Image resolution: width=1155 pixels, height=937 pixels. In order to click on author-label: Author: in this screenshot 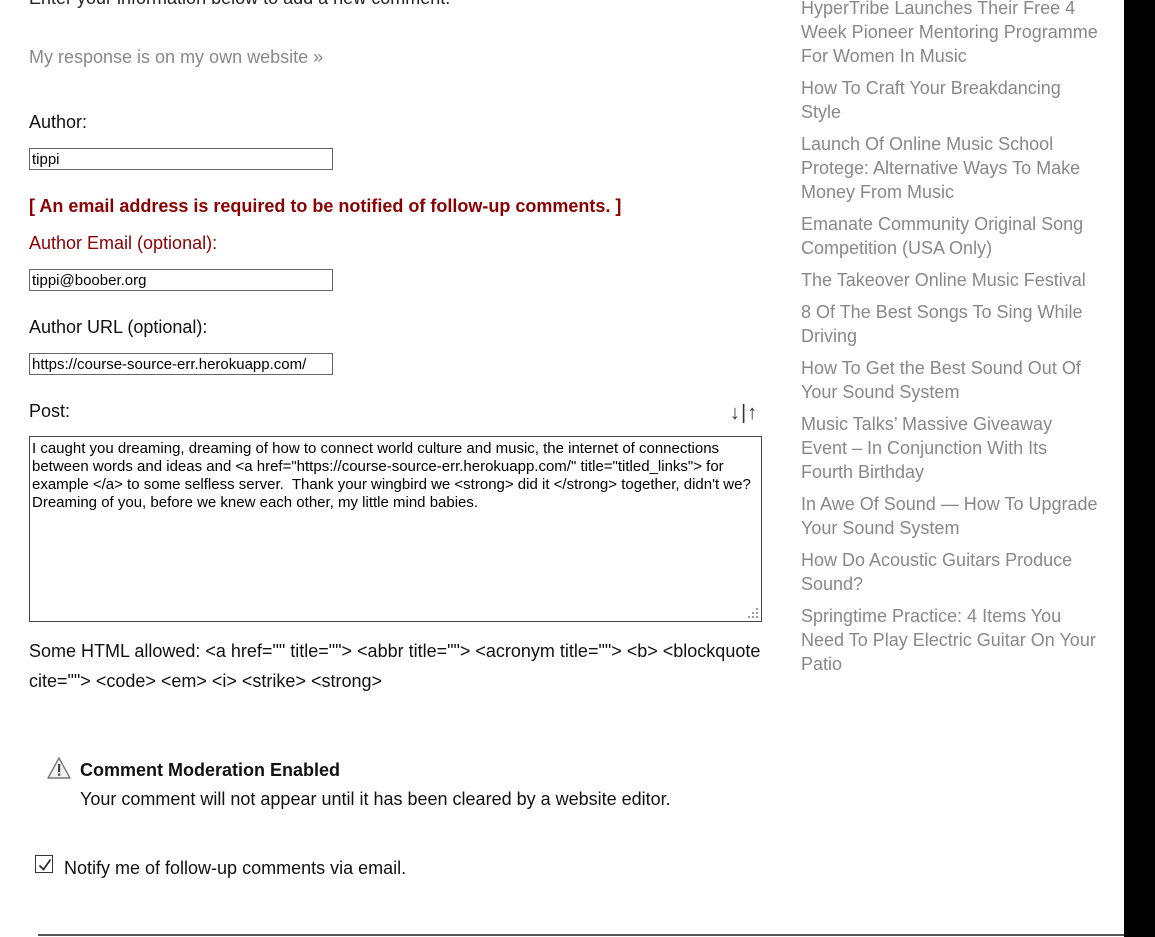, I will do `click(58, 122)`.